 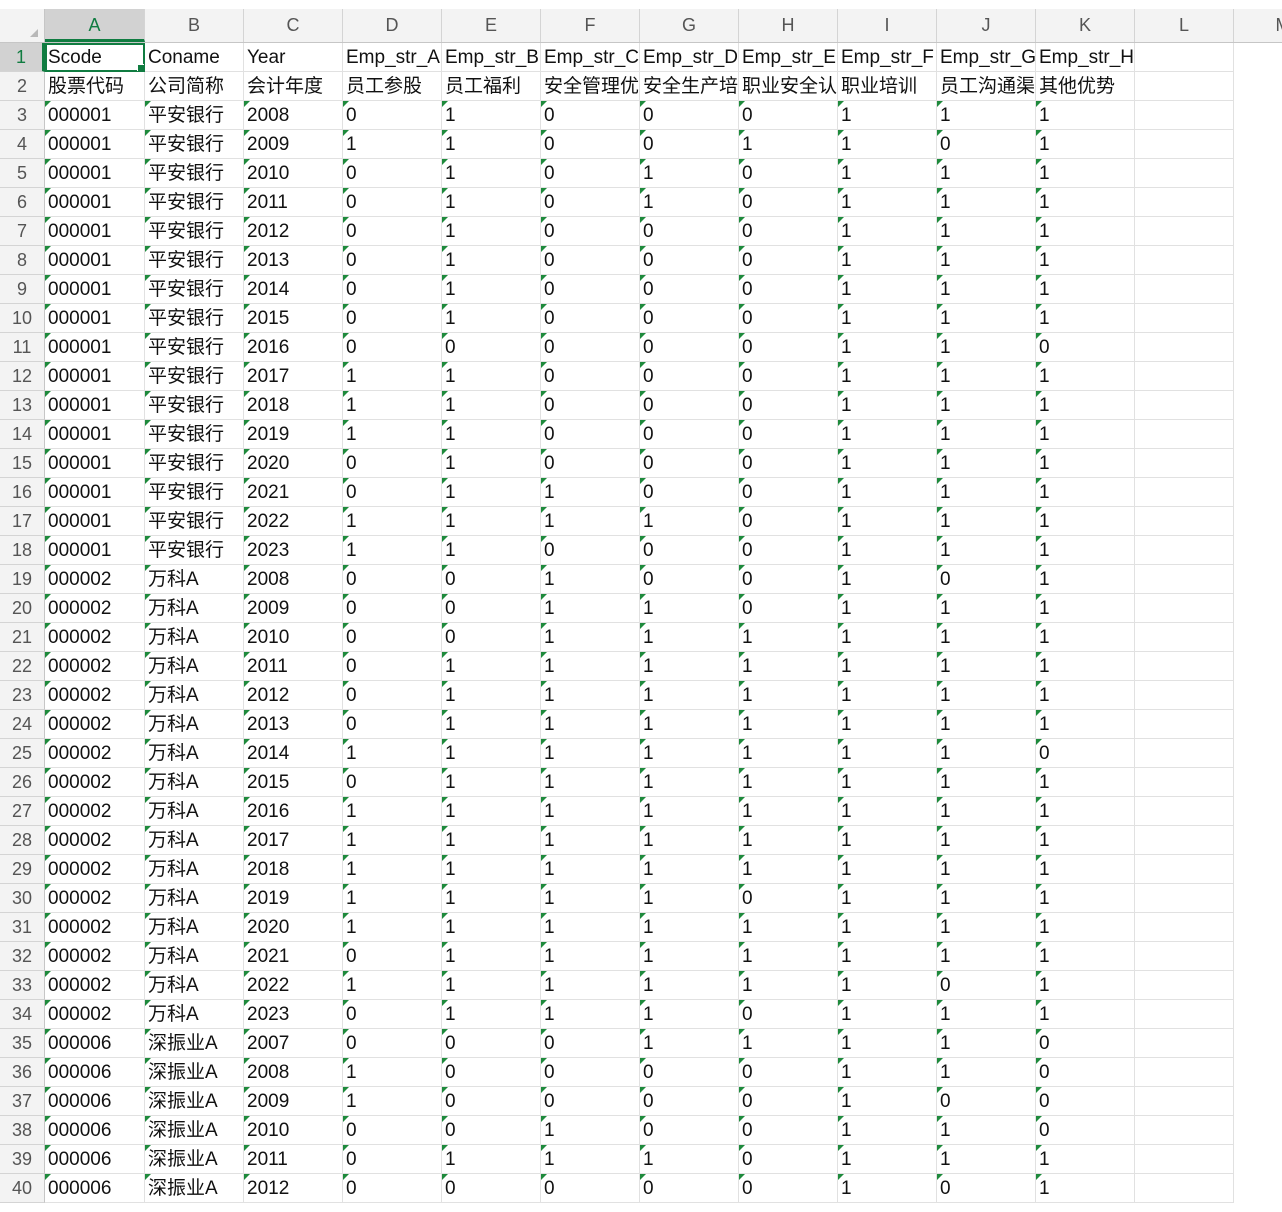 I want to click on cell-l18, so click(x=1184, y=550).